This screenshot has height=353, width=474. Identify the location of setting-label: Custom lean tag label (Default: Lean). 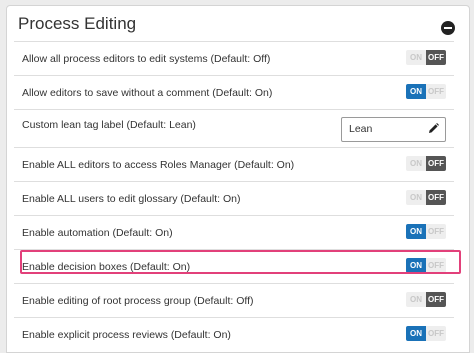
(109, 125).